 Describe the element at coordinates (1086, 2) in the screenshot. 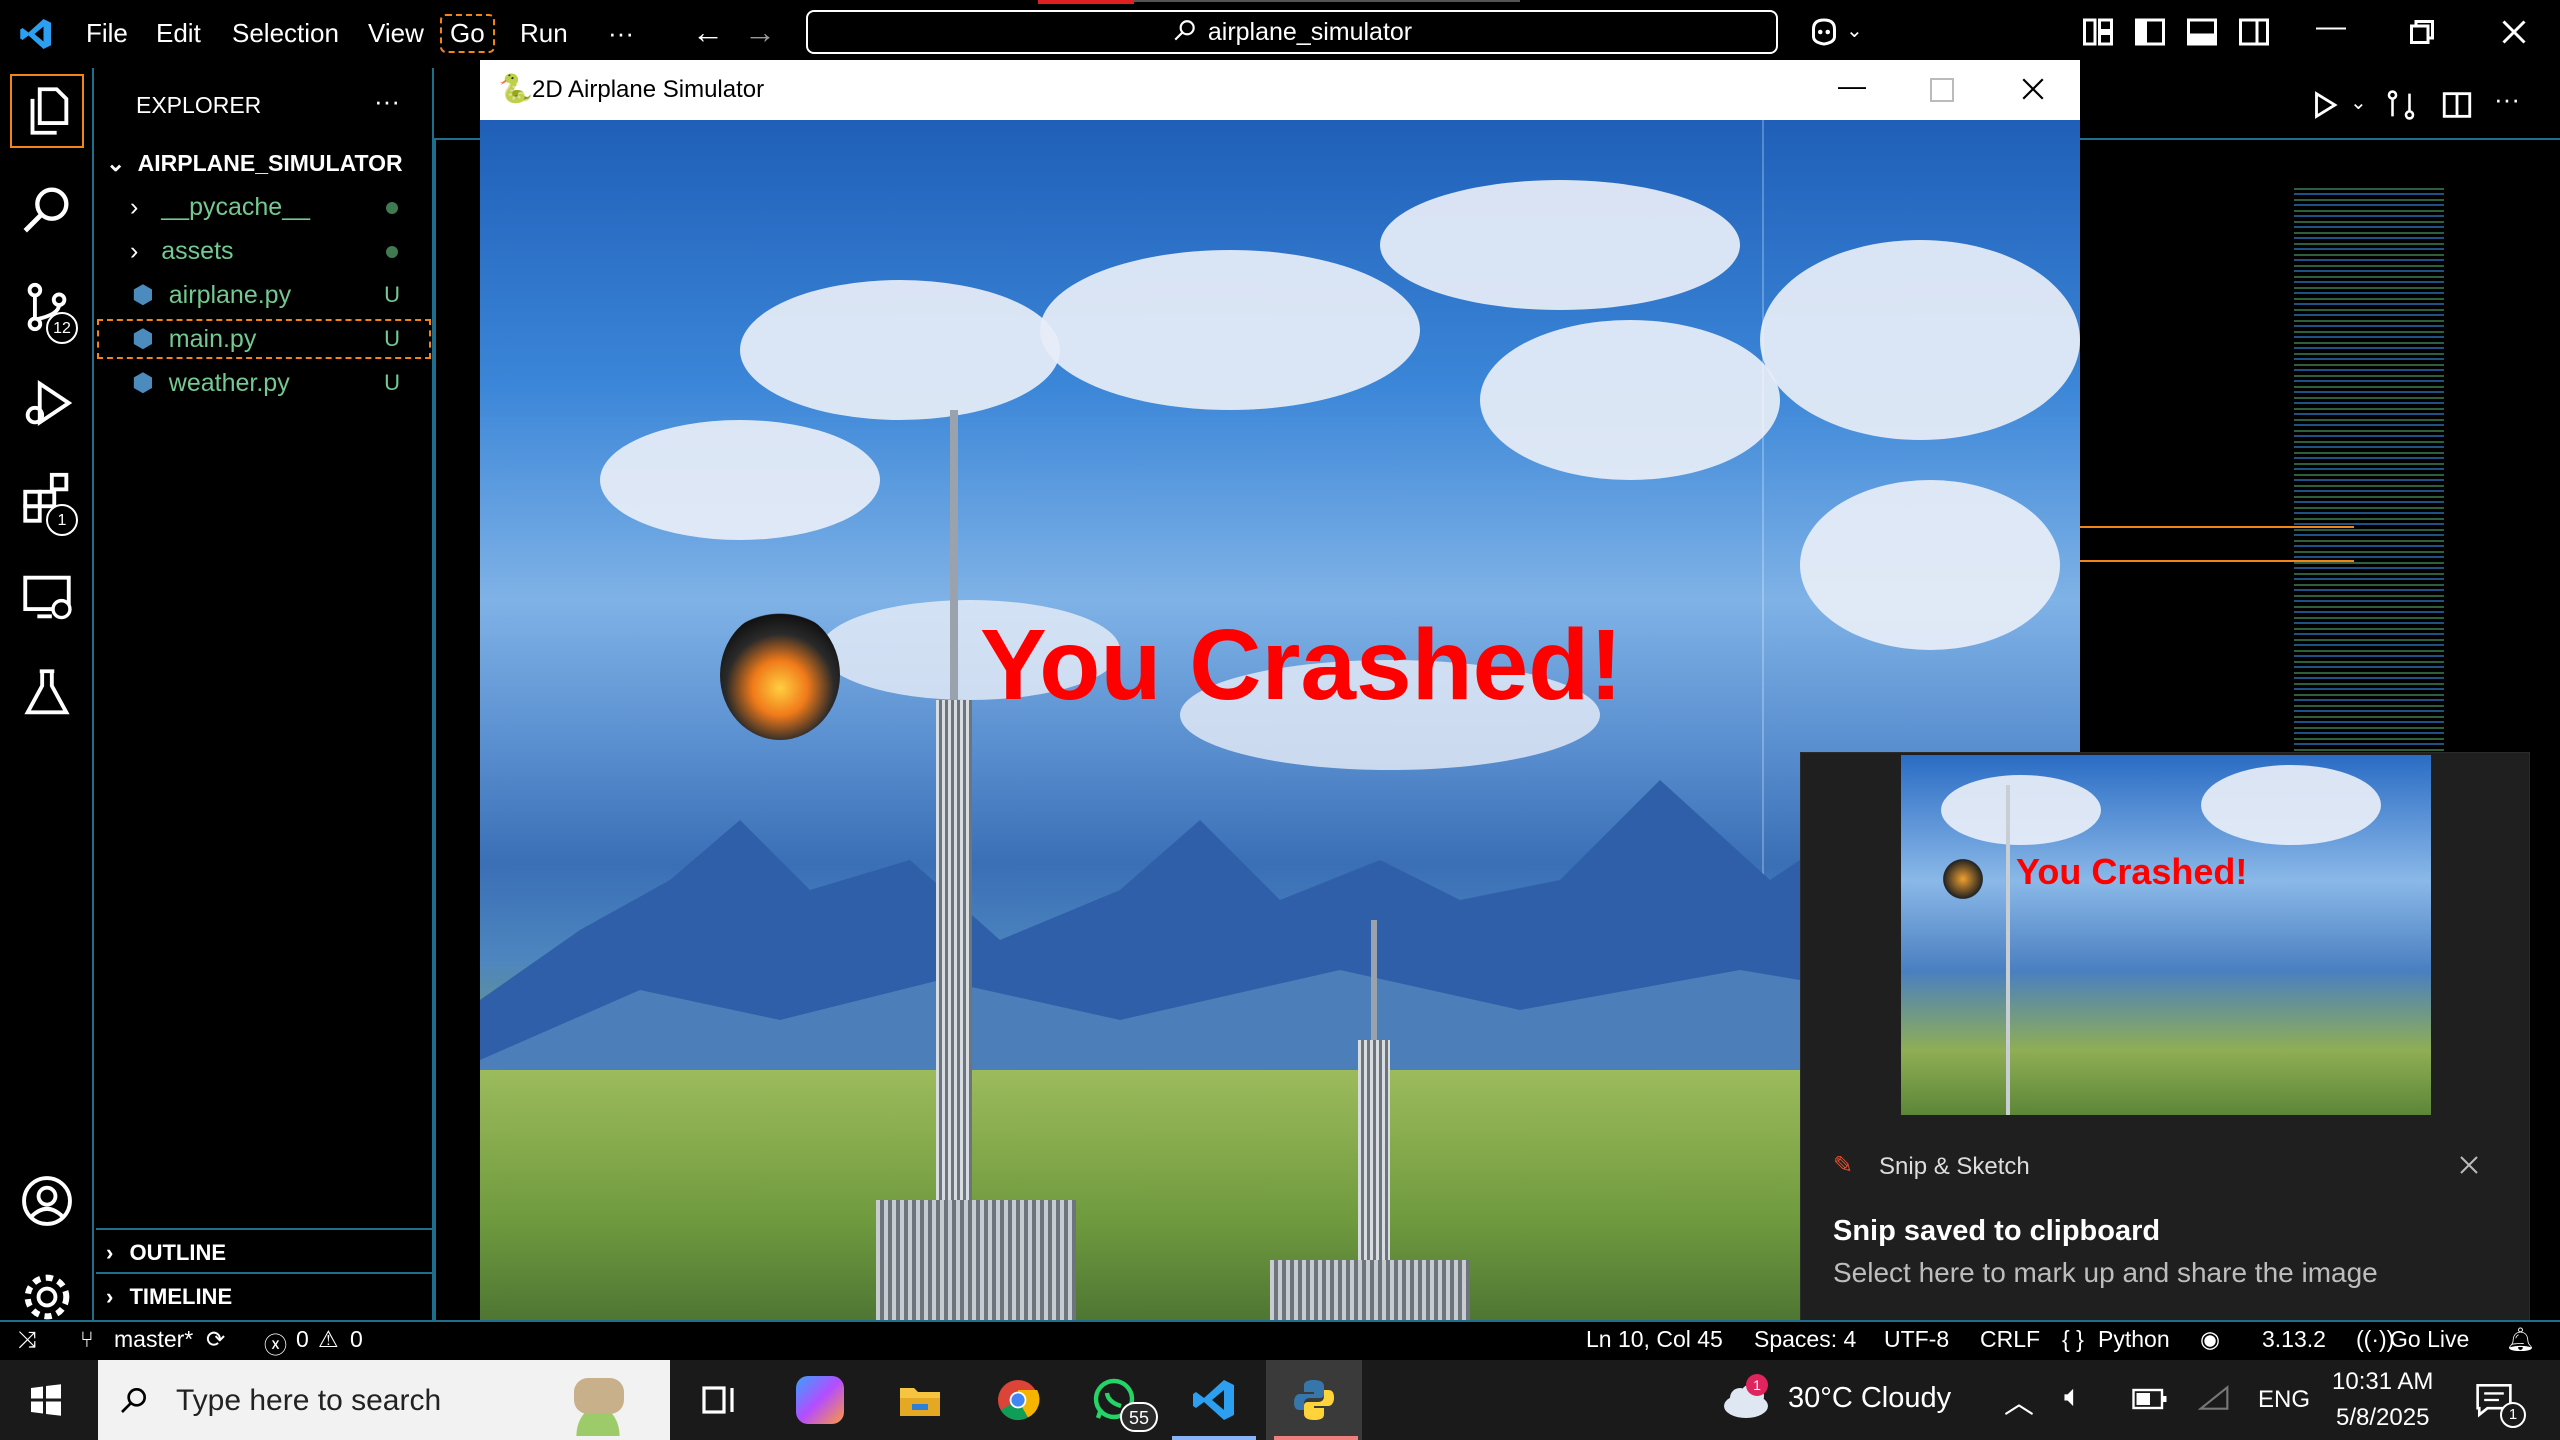

I see `accent-strip` at that location.